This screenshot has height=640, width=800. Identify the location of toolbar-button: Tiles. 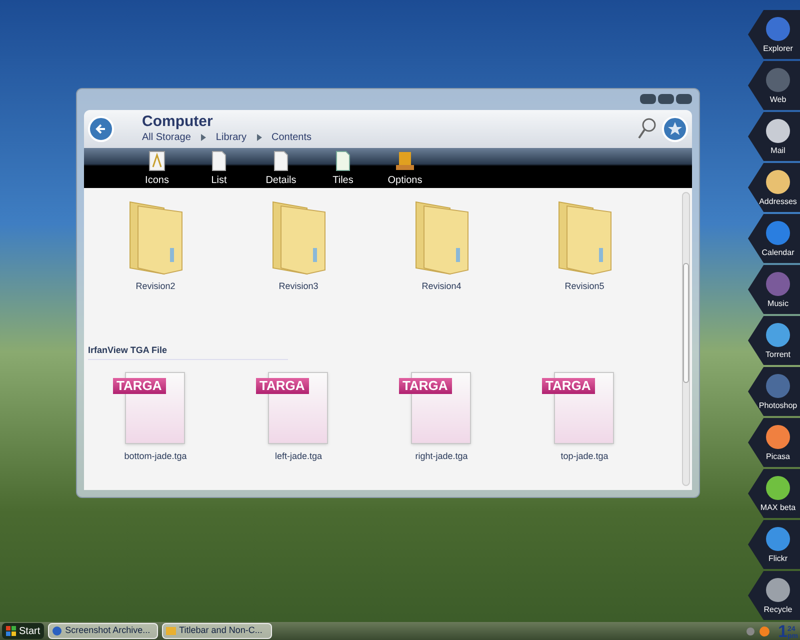
(343, 168).